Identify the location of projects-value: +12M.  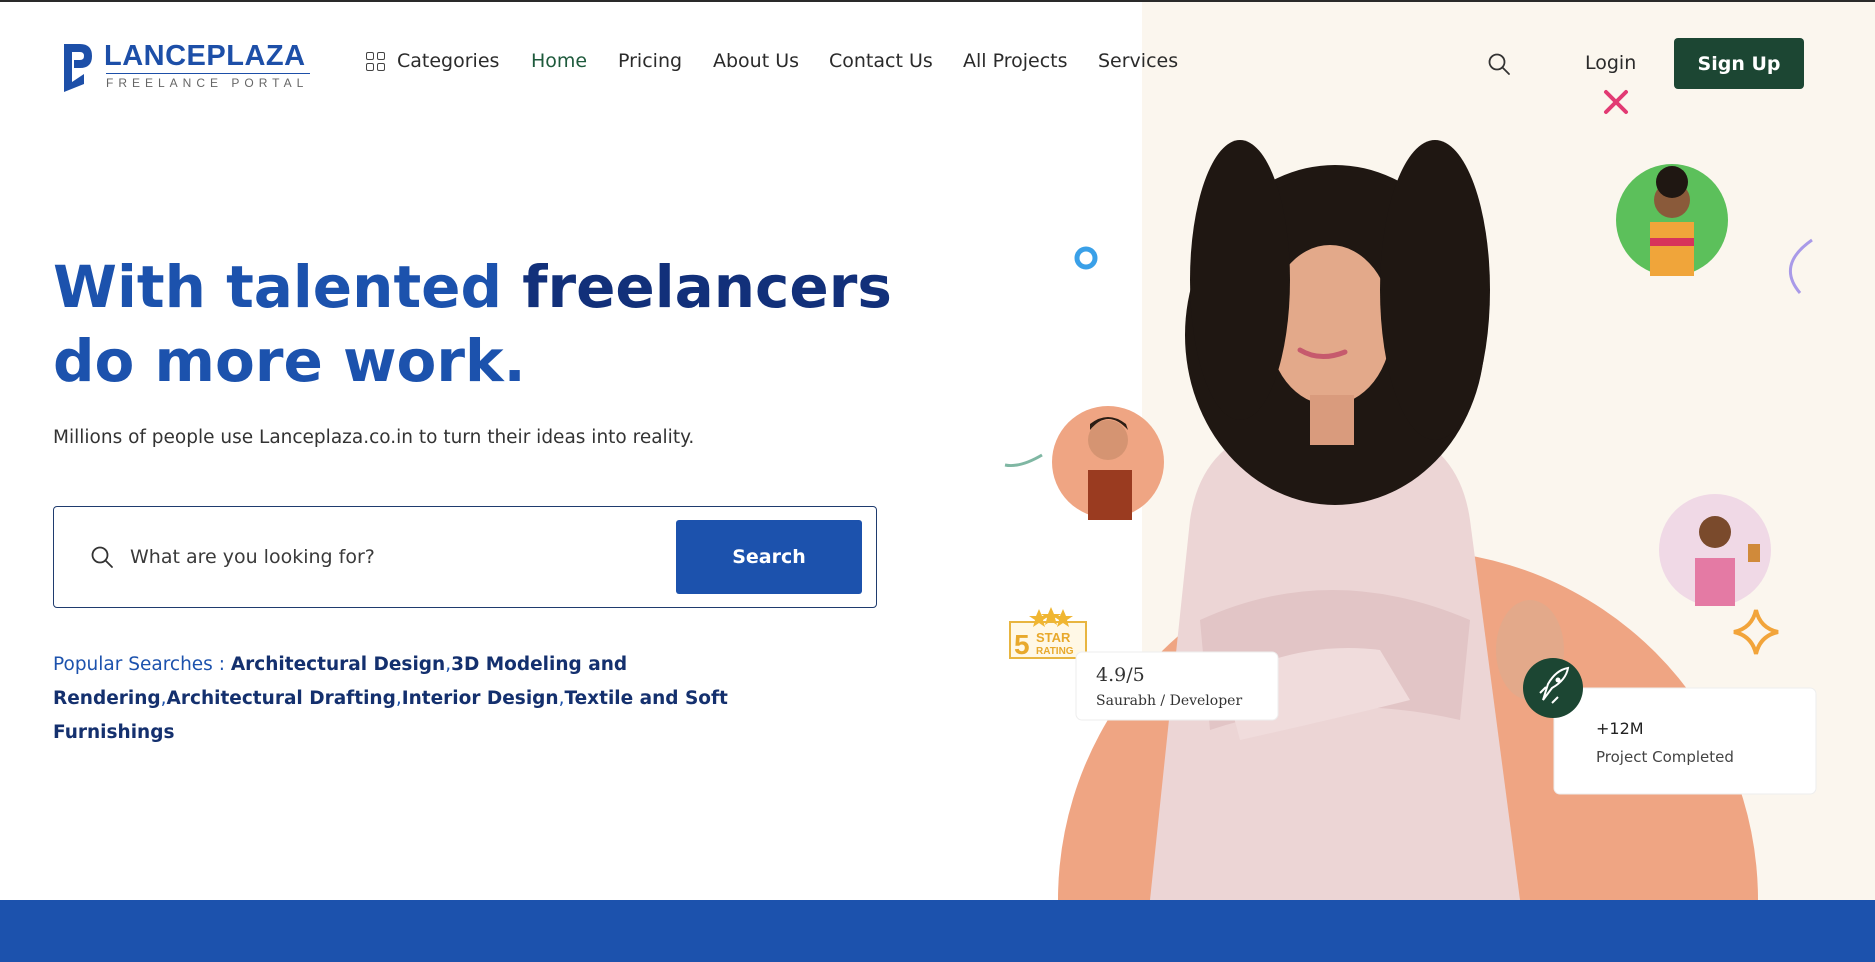
(1620, 728).